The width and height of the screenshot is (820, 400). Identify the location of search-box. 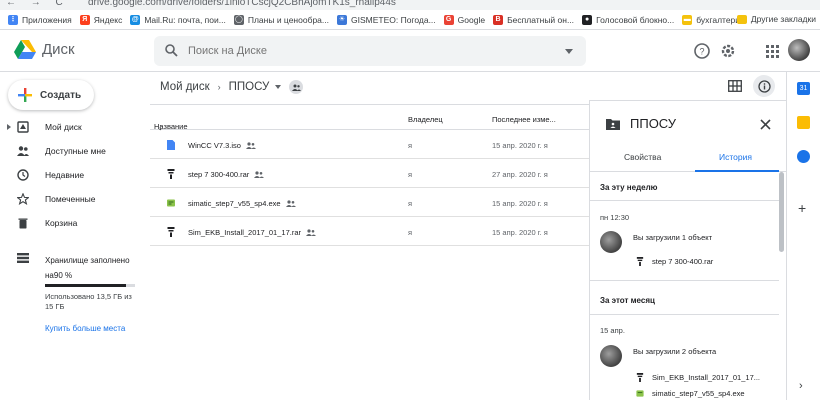
(370, 51).